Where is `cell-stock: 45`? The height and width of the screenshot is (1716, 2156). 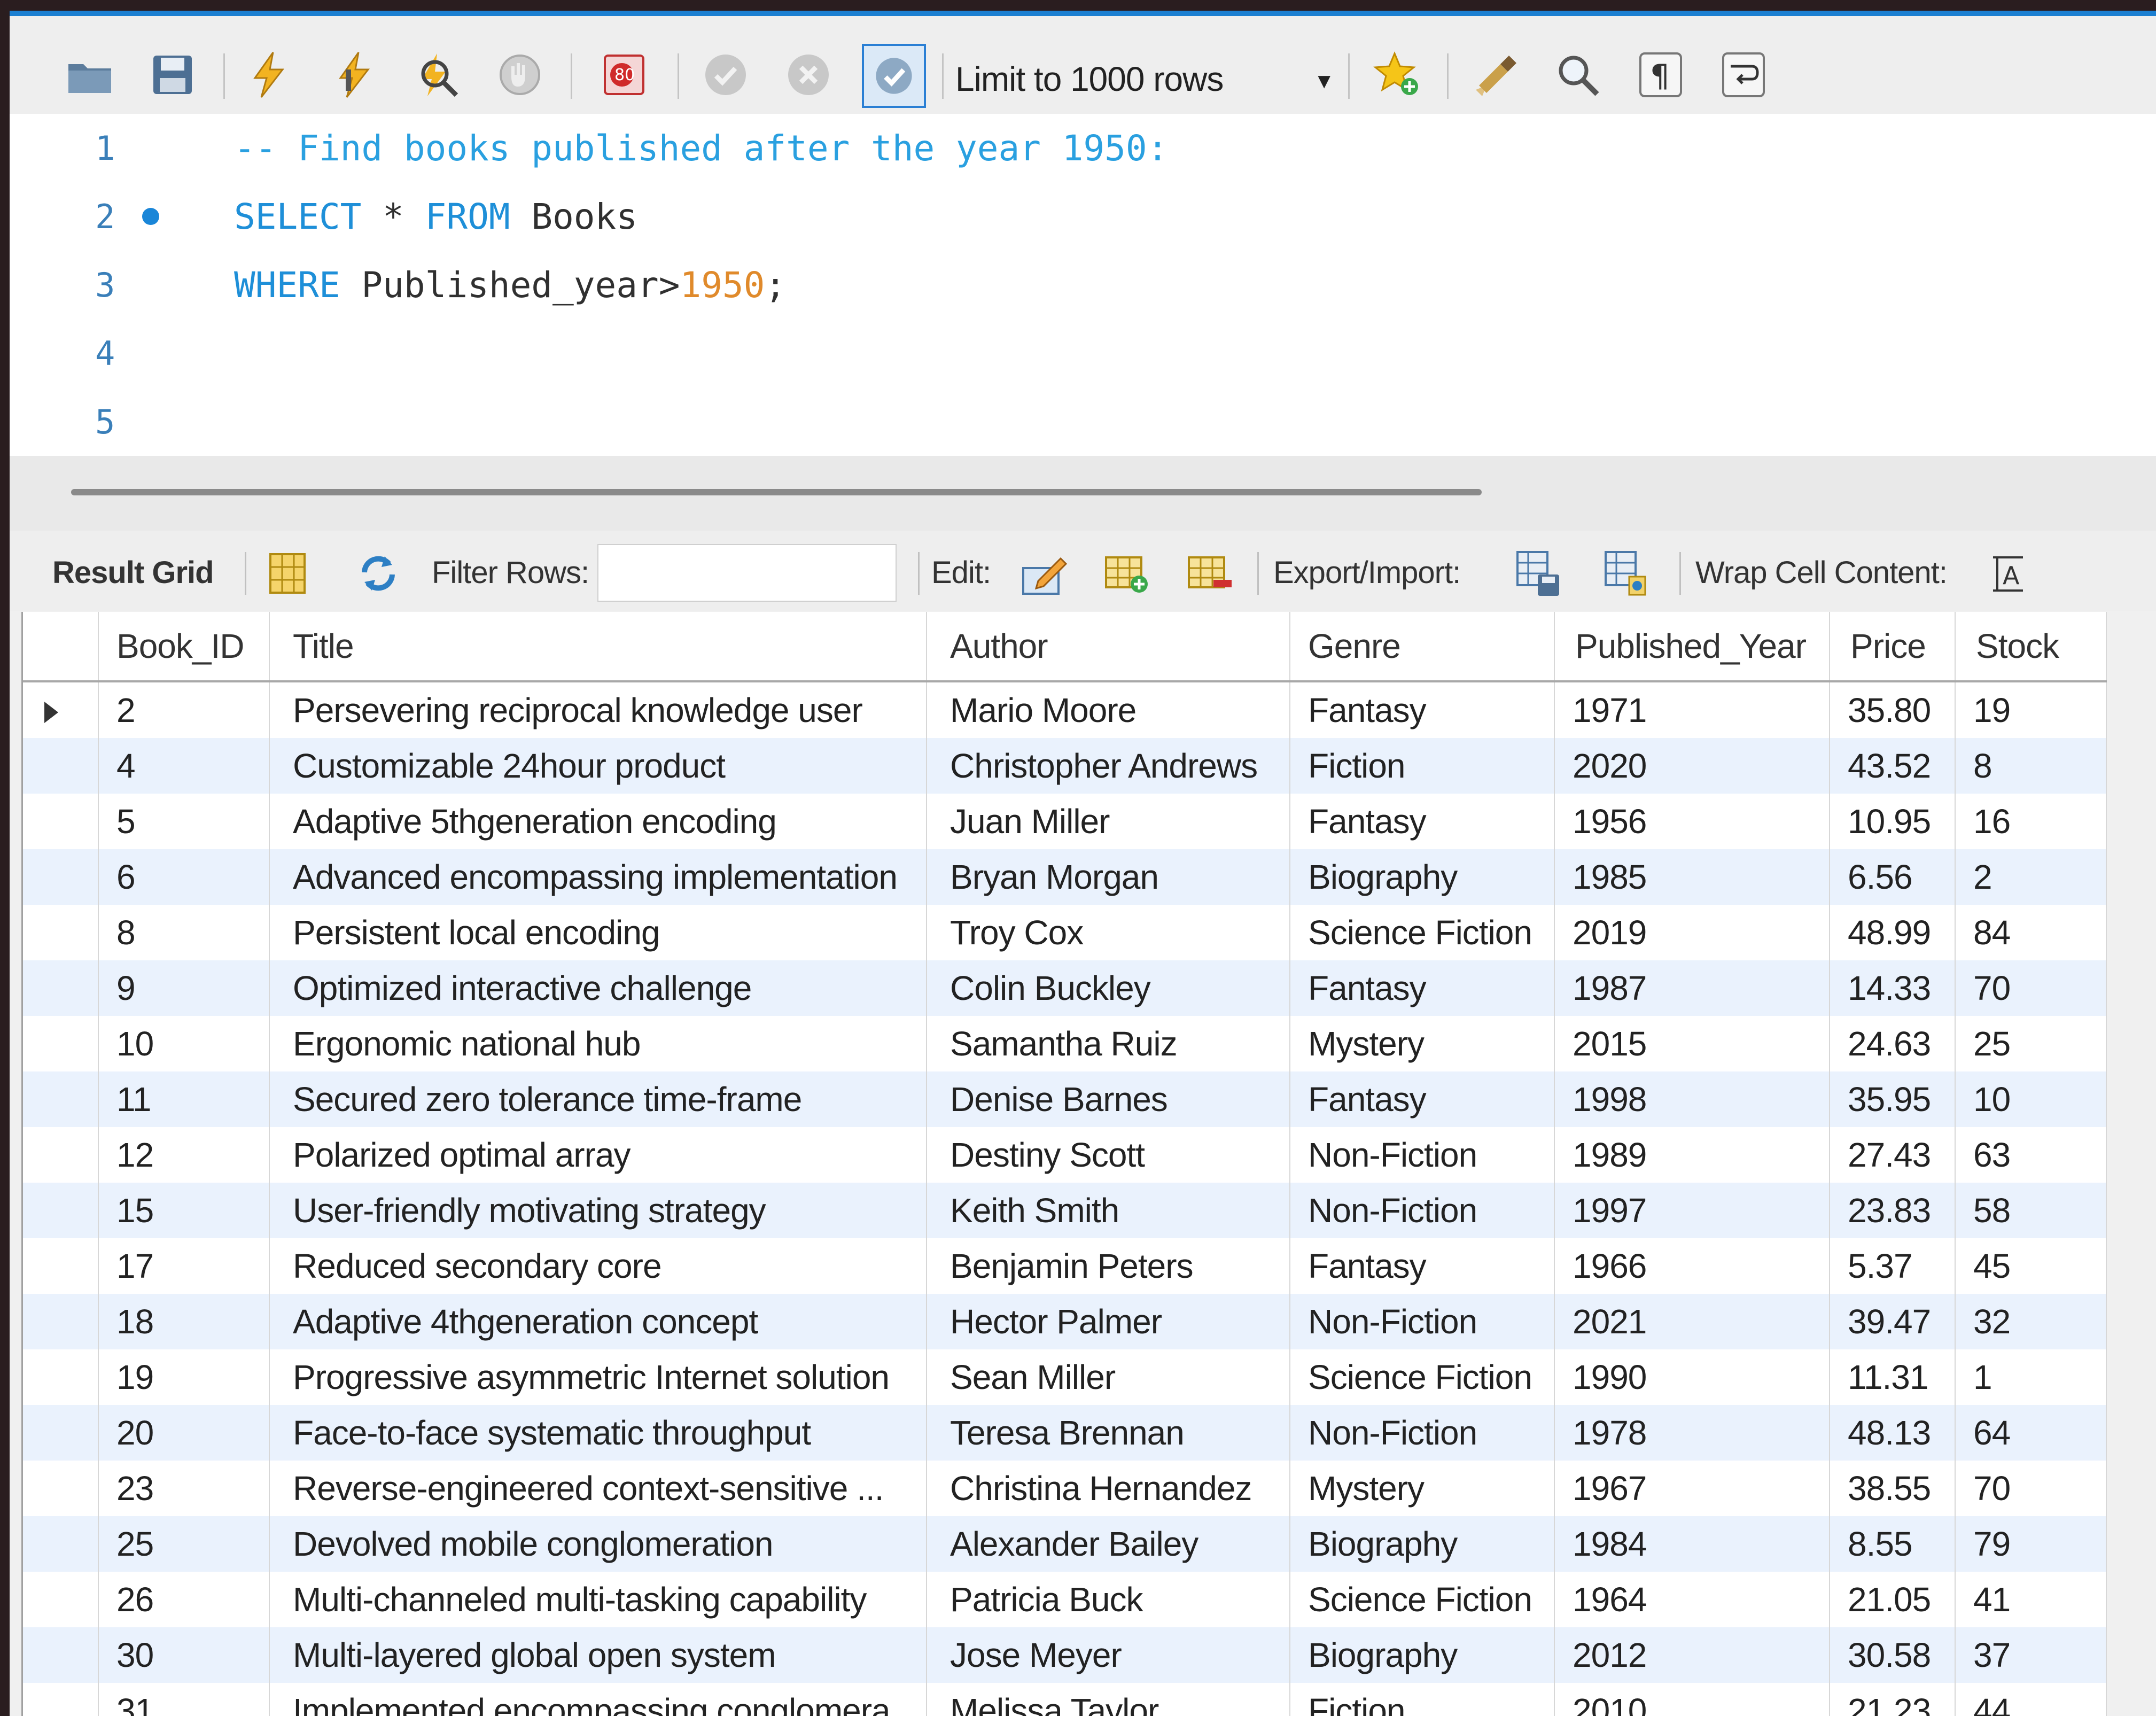
cell-stock: 45 is located at coordinates (2034, 1266).